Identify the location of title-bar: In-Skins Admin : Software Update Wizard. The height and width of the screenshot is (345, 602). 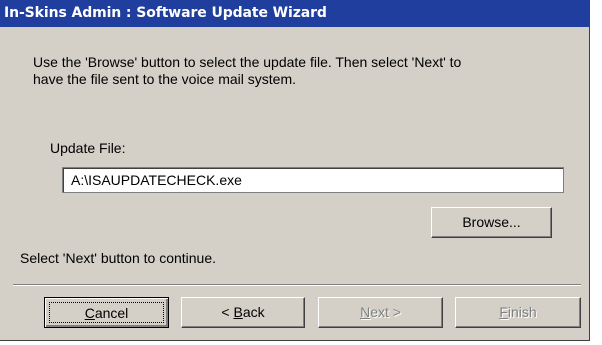
(294, 13).